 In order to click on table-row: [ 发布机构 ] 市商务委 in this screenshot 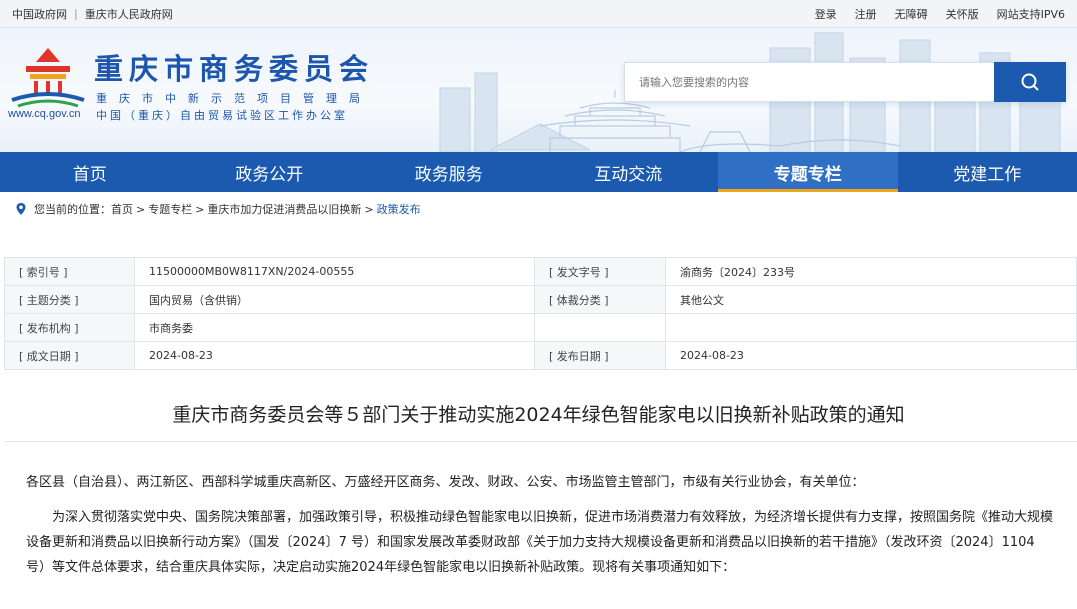, I will do `click(540, 327)`.